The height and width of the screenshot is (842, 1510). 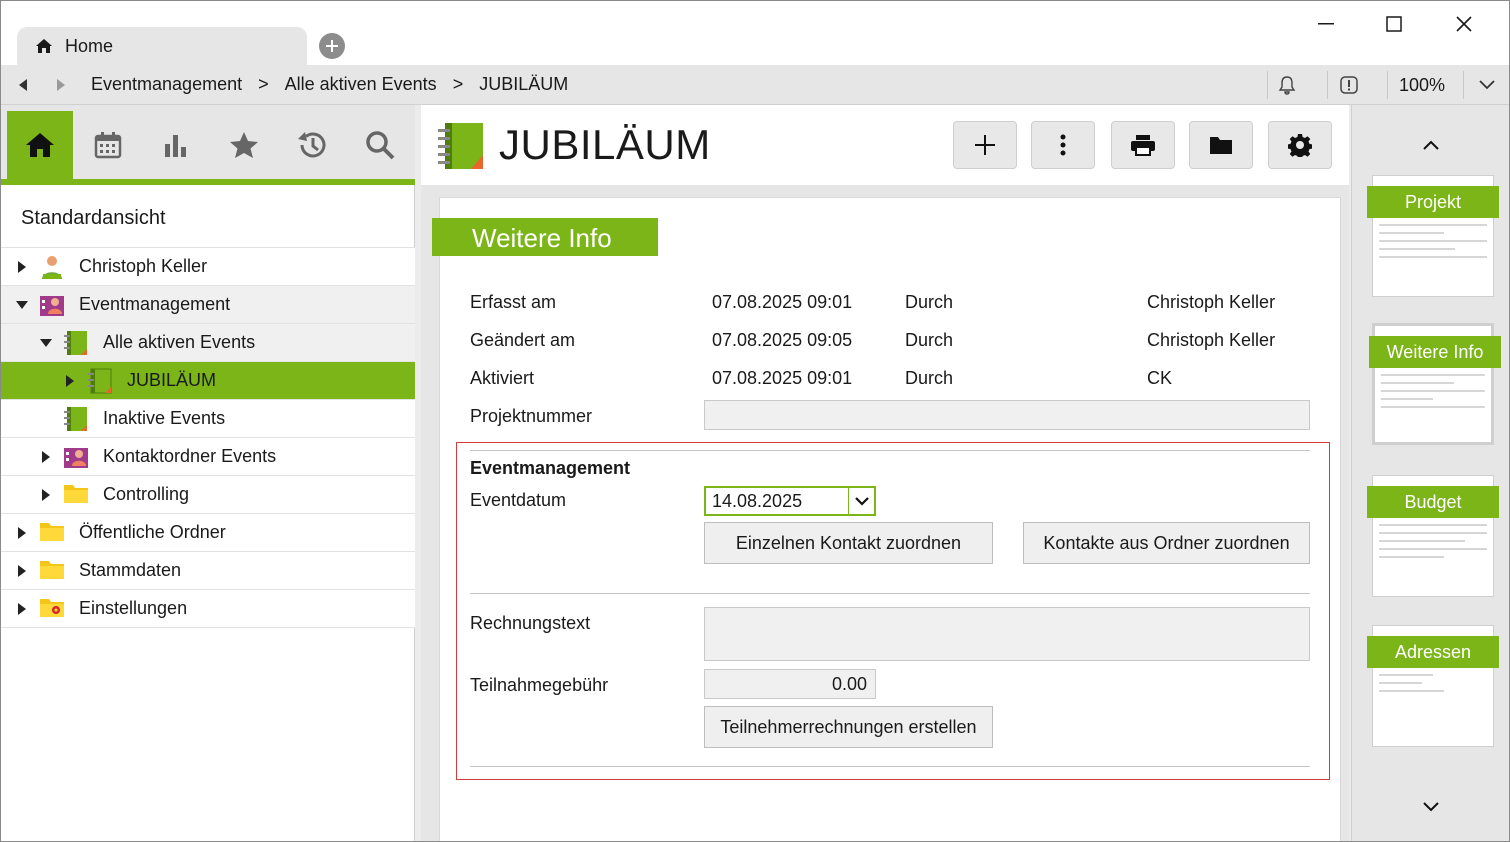 What do you see at coordinates (531, 416) in the screenshot?
I see `projektnummer-label: Projektnummer` at bounding box center [531, 416].